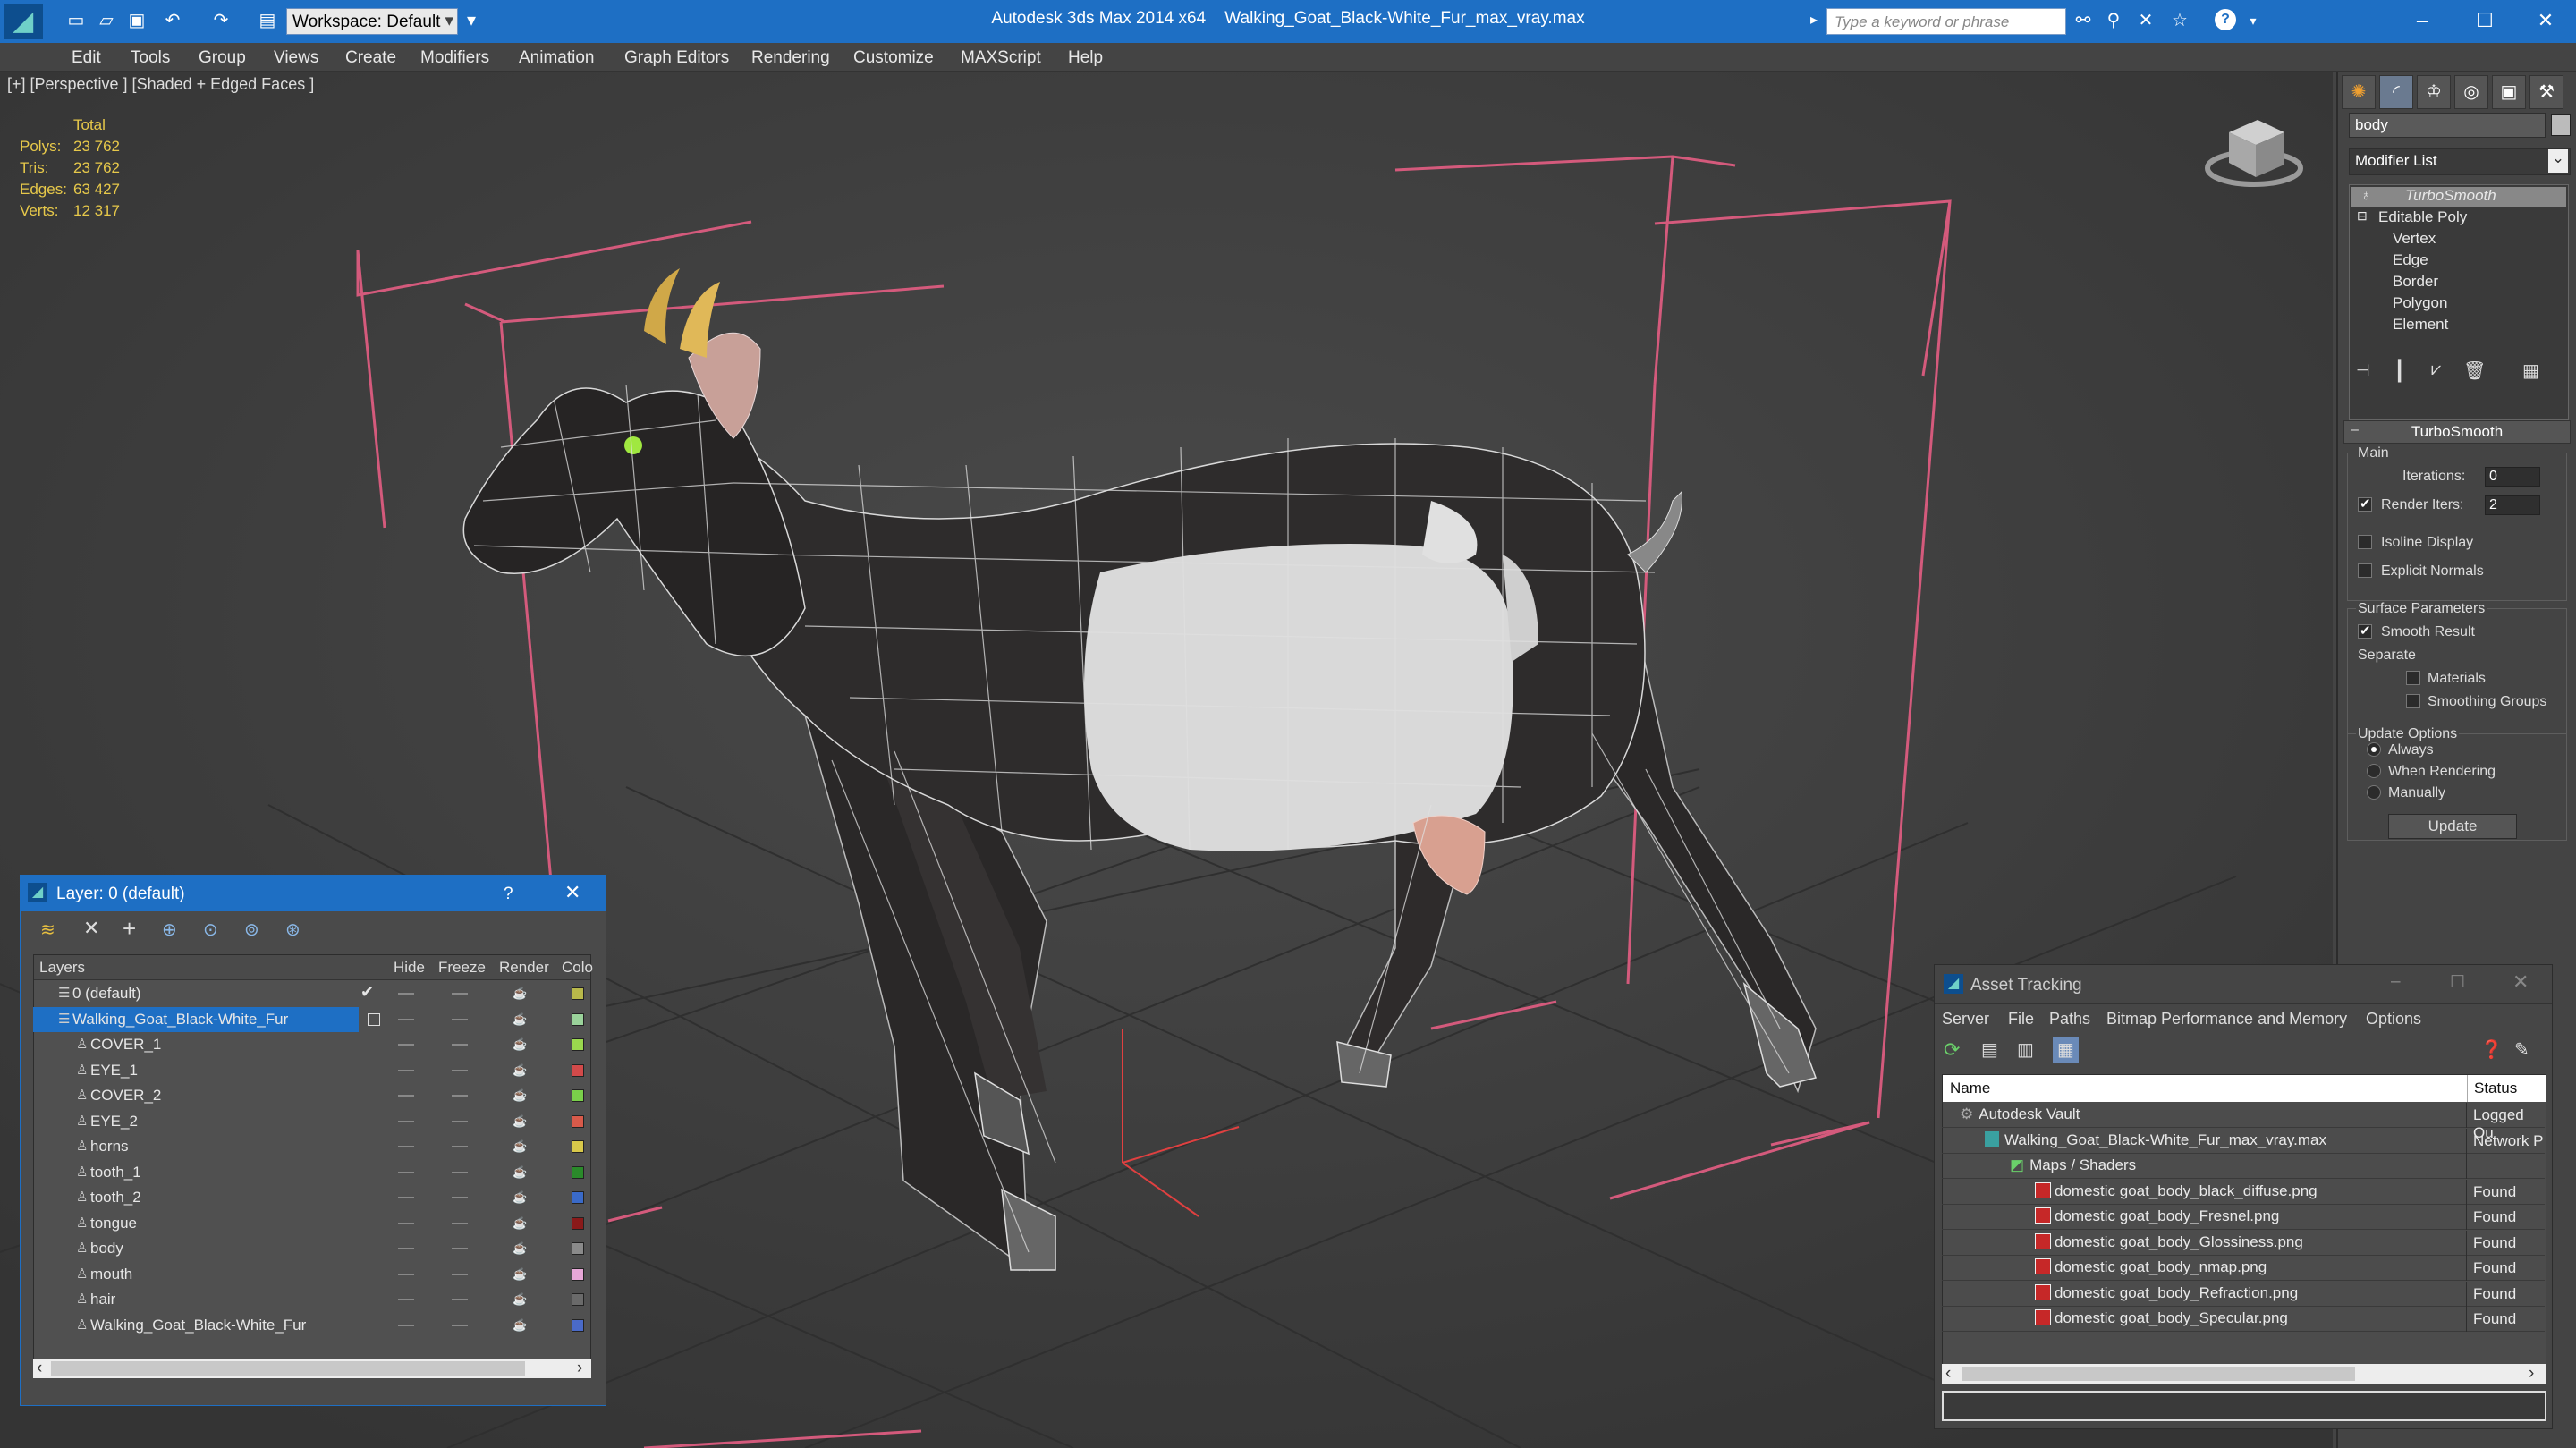 Image resolution: width=2576 pixels, height=1448 pixels. What do you see at coordinates (2066, 1050) in the screenshot?
I see `table-view-icon: ▦` at bounding box center [2066, 1050].